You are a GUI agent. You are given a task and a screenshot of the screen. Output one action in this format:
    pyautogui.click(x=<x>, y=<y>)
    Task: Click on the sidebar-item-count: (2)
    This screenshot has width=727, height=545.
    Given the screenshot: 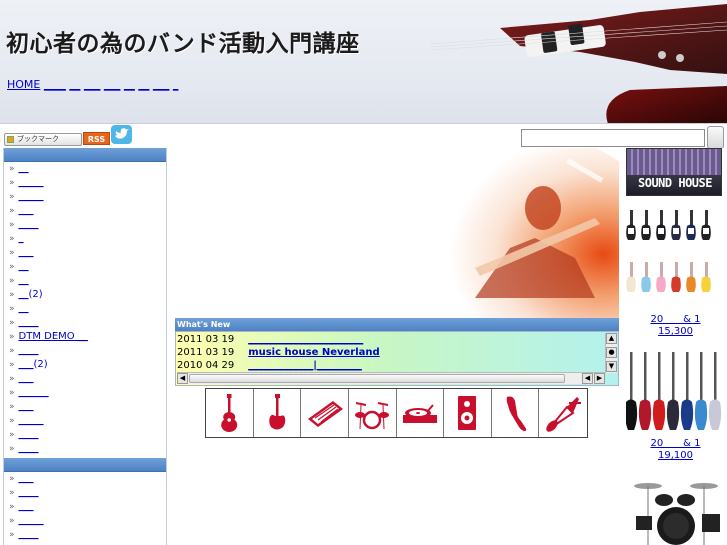 What is the action you would take?
    pyautogui.click(x=40, y=364)
    